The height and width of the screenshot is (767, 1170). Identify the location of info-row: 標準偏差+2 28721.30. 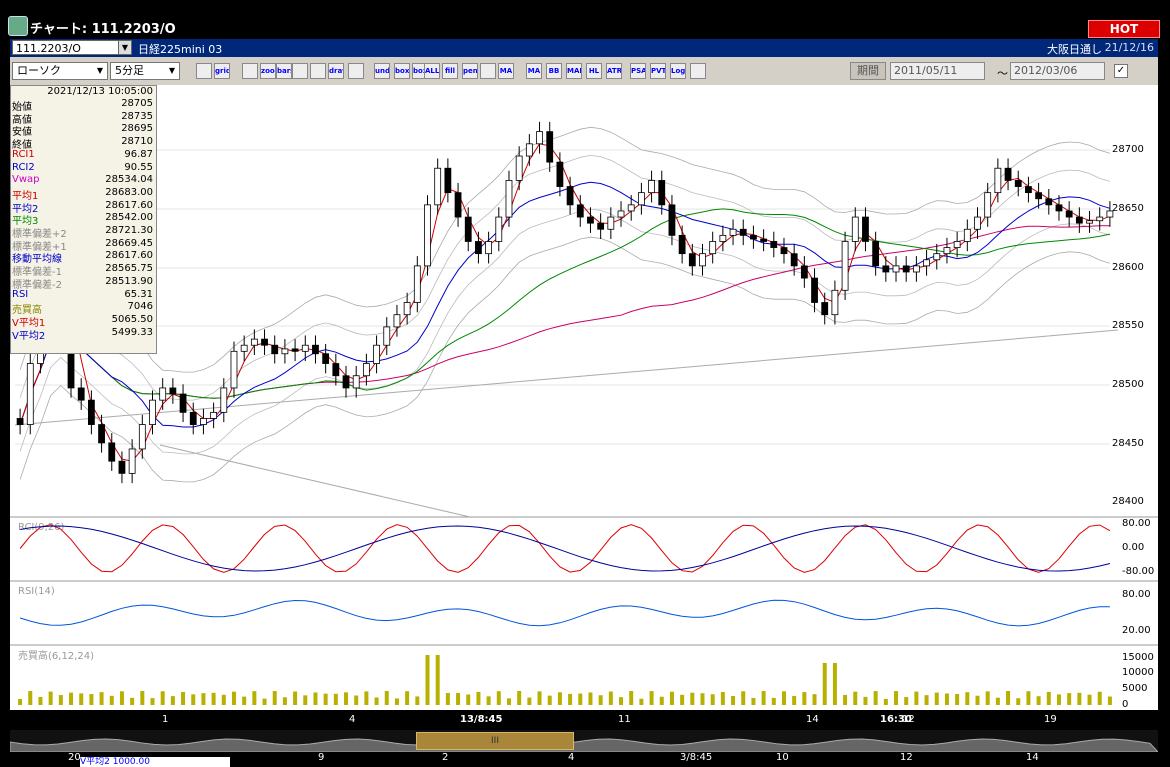
(83, 232).